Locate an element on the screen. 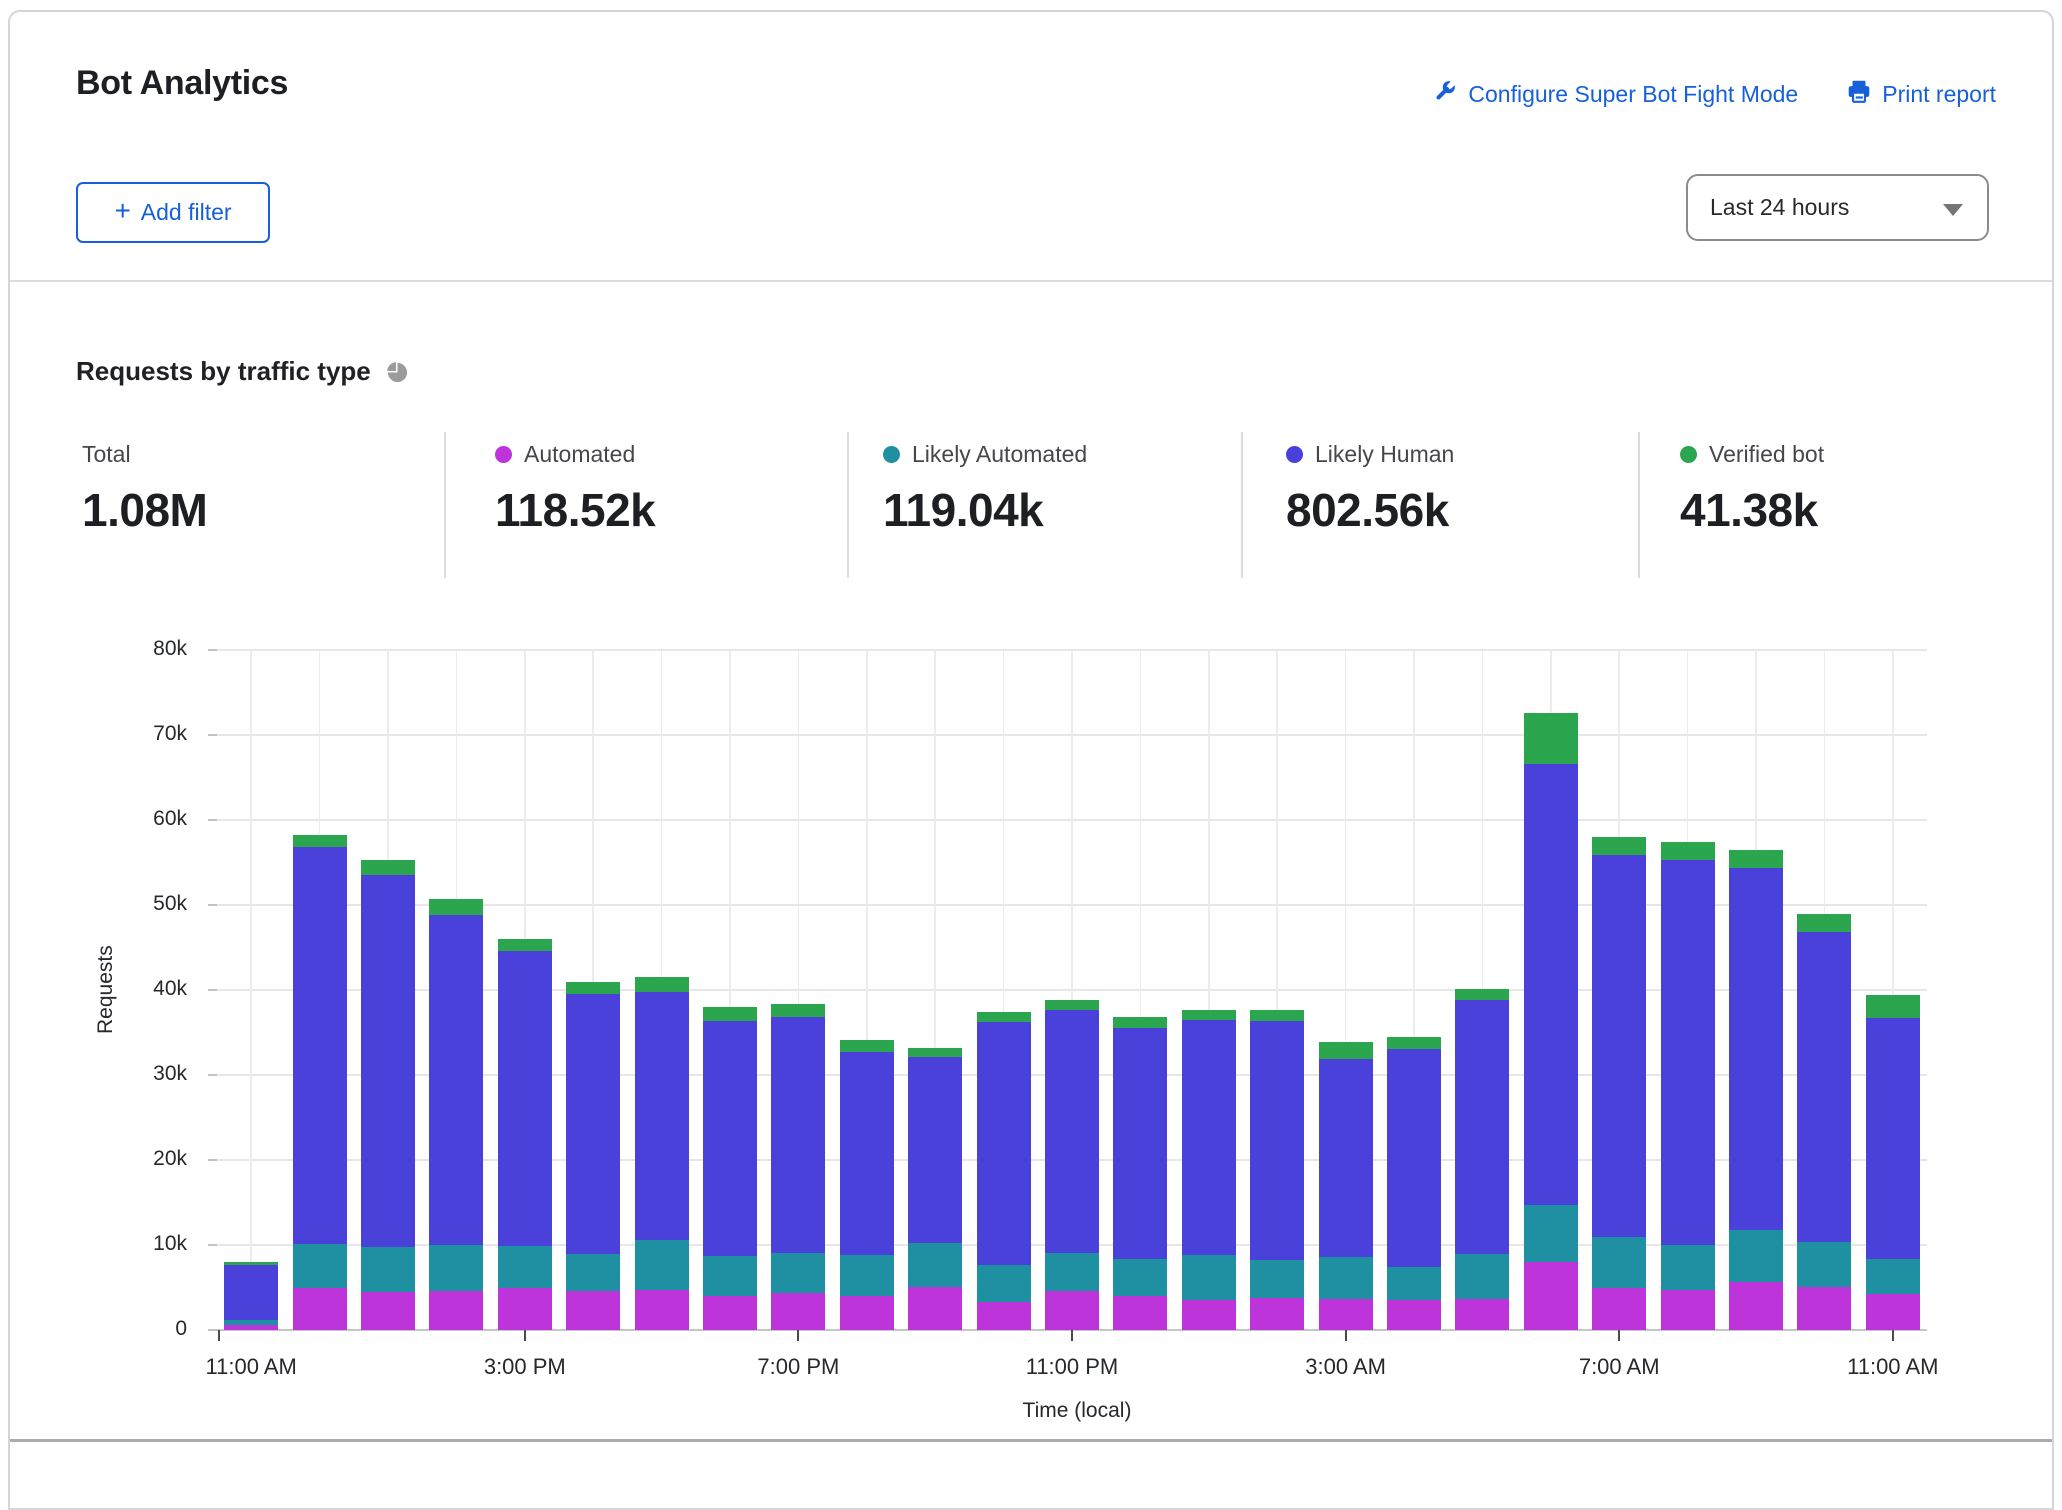 The height and width of the screenshot is (1510, 2062). y-tick-label: 70k is located at coordinates (170, 733).